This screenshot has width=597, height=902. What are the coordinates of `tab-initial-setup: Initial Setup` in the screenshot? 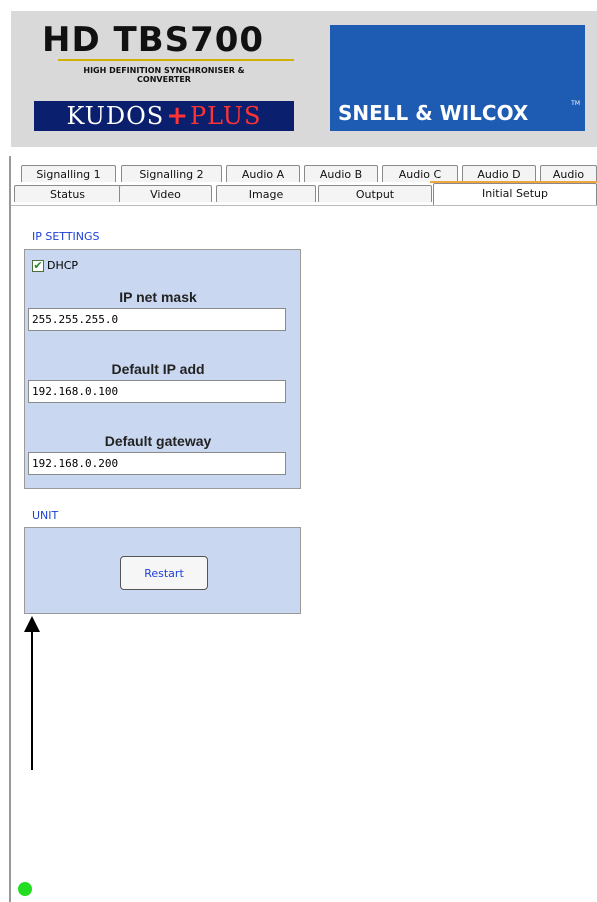 It's located at (515, 194).